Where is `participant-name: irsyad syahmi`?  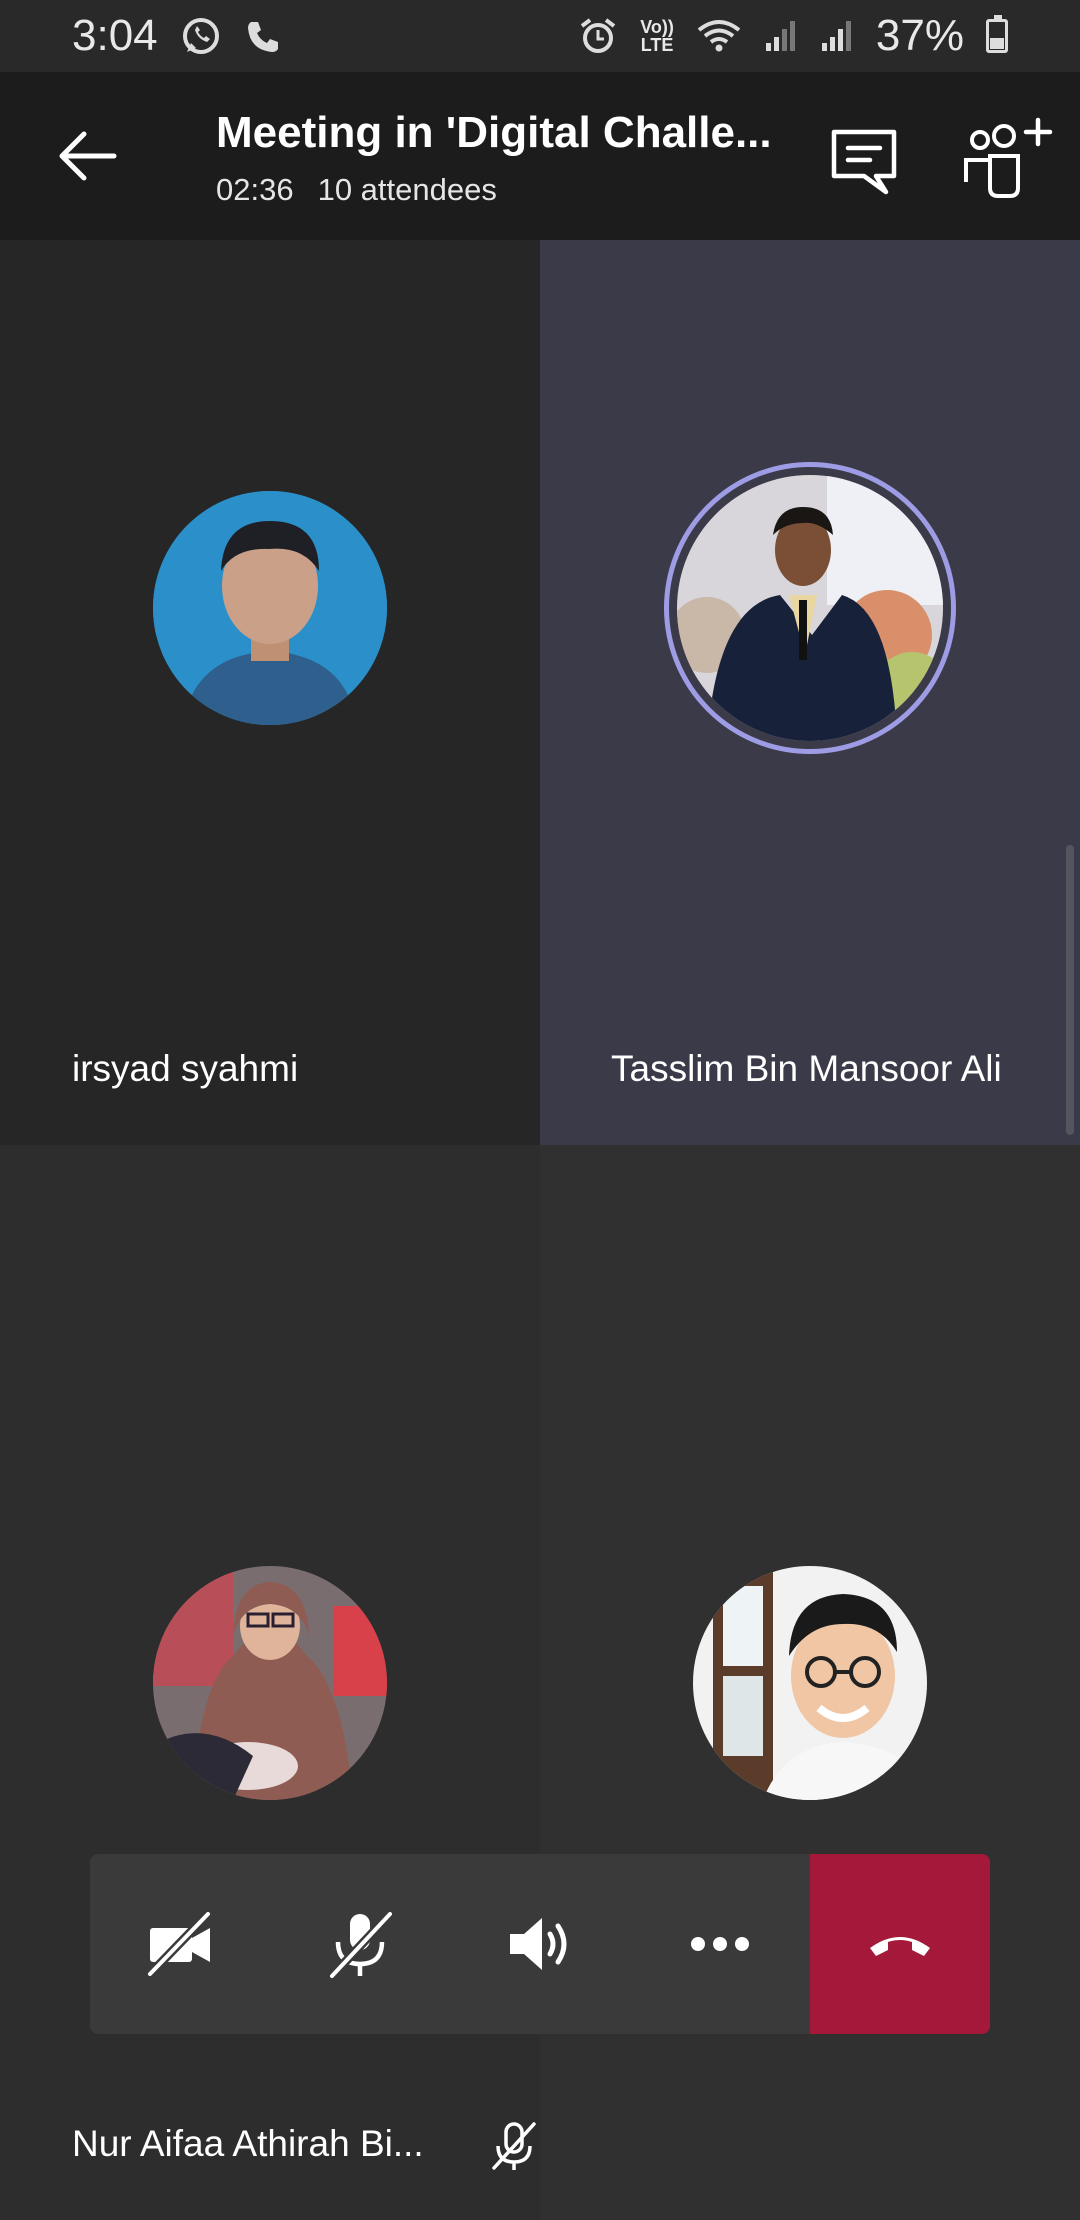 participant-name: irsyad syahmi is located at coordinates (185, 1068).